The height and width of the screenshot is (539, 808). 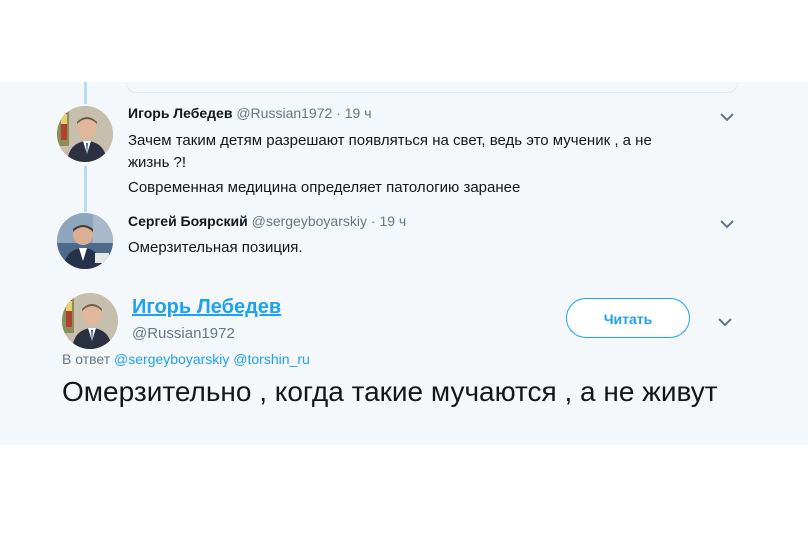 What do you see at coordinates (157, 162) in the screenshot?
I see `tweet-line: жизнь ?!` at bounding box center [157, 162].